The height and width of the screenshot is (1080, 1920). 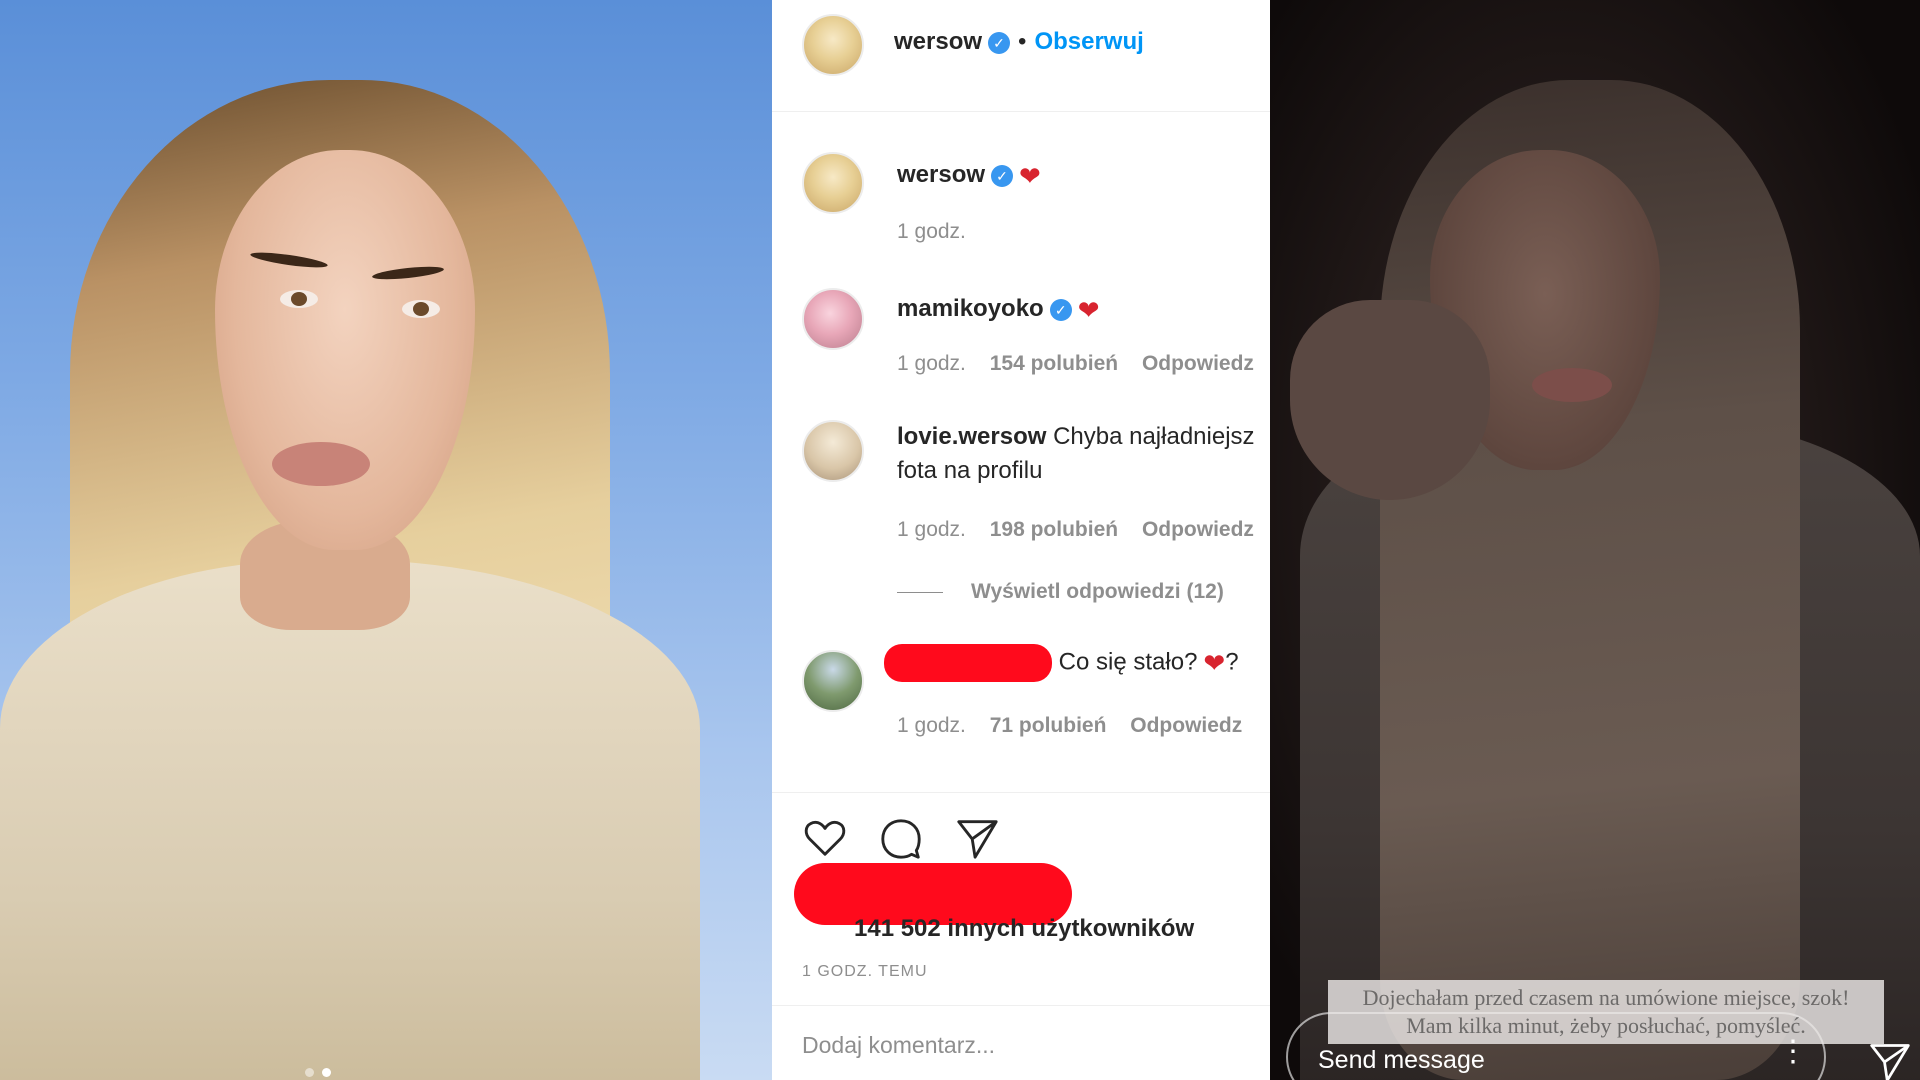 I want to click on post-header-line: wersow ✓ • Obserwuj, so click(x=1019, y=42).